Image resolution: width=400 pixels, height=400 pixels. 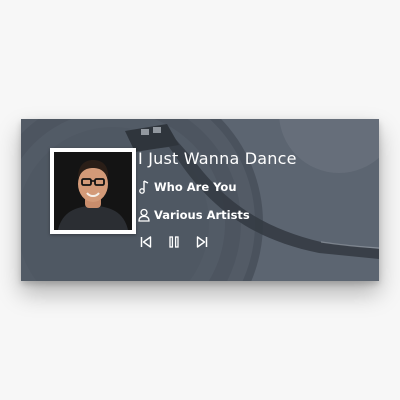 I want to click on skip-forward-icon, so click(x=202, y=242).